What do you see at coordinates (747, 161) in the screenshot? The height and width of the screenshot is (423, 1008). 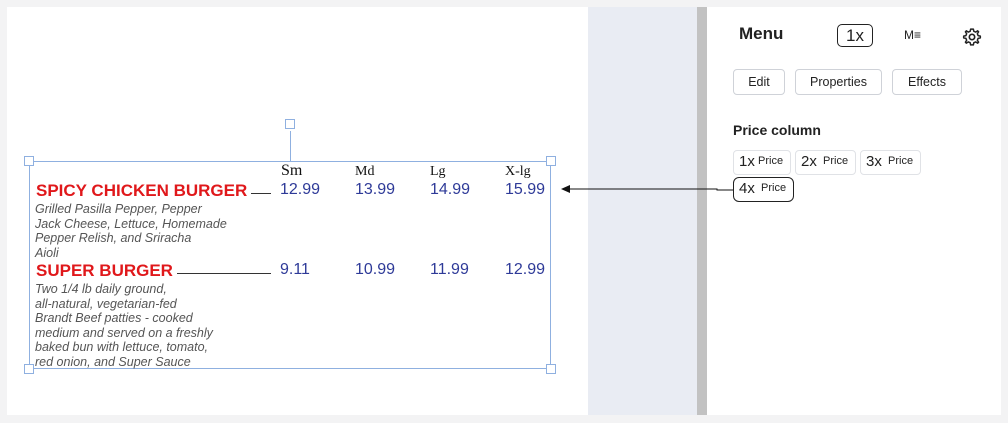 I see `option-multiplier: 1x` at bounding box center [747, 161].